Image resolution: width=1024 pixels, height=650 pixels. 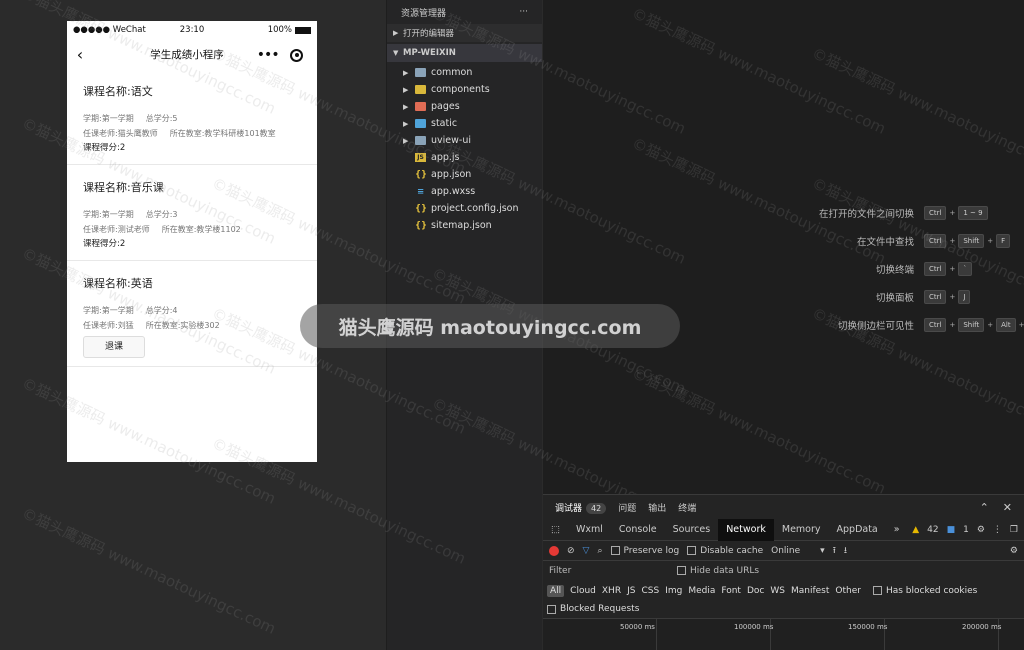 I want to click on explorer-header: 资源管理器 ···, so click(x=464, y=12).